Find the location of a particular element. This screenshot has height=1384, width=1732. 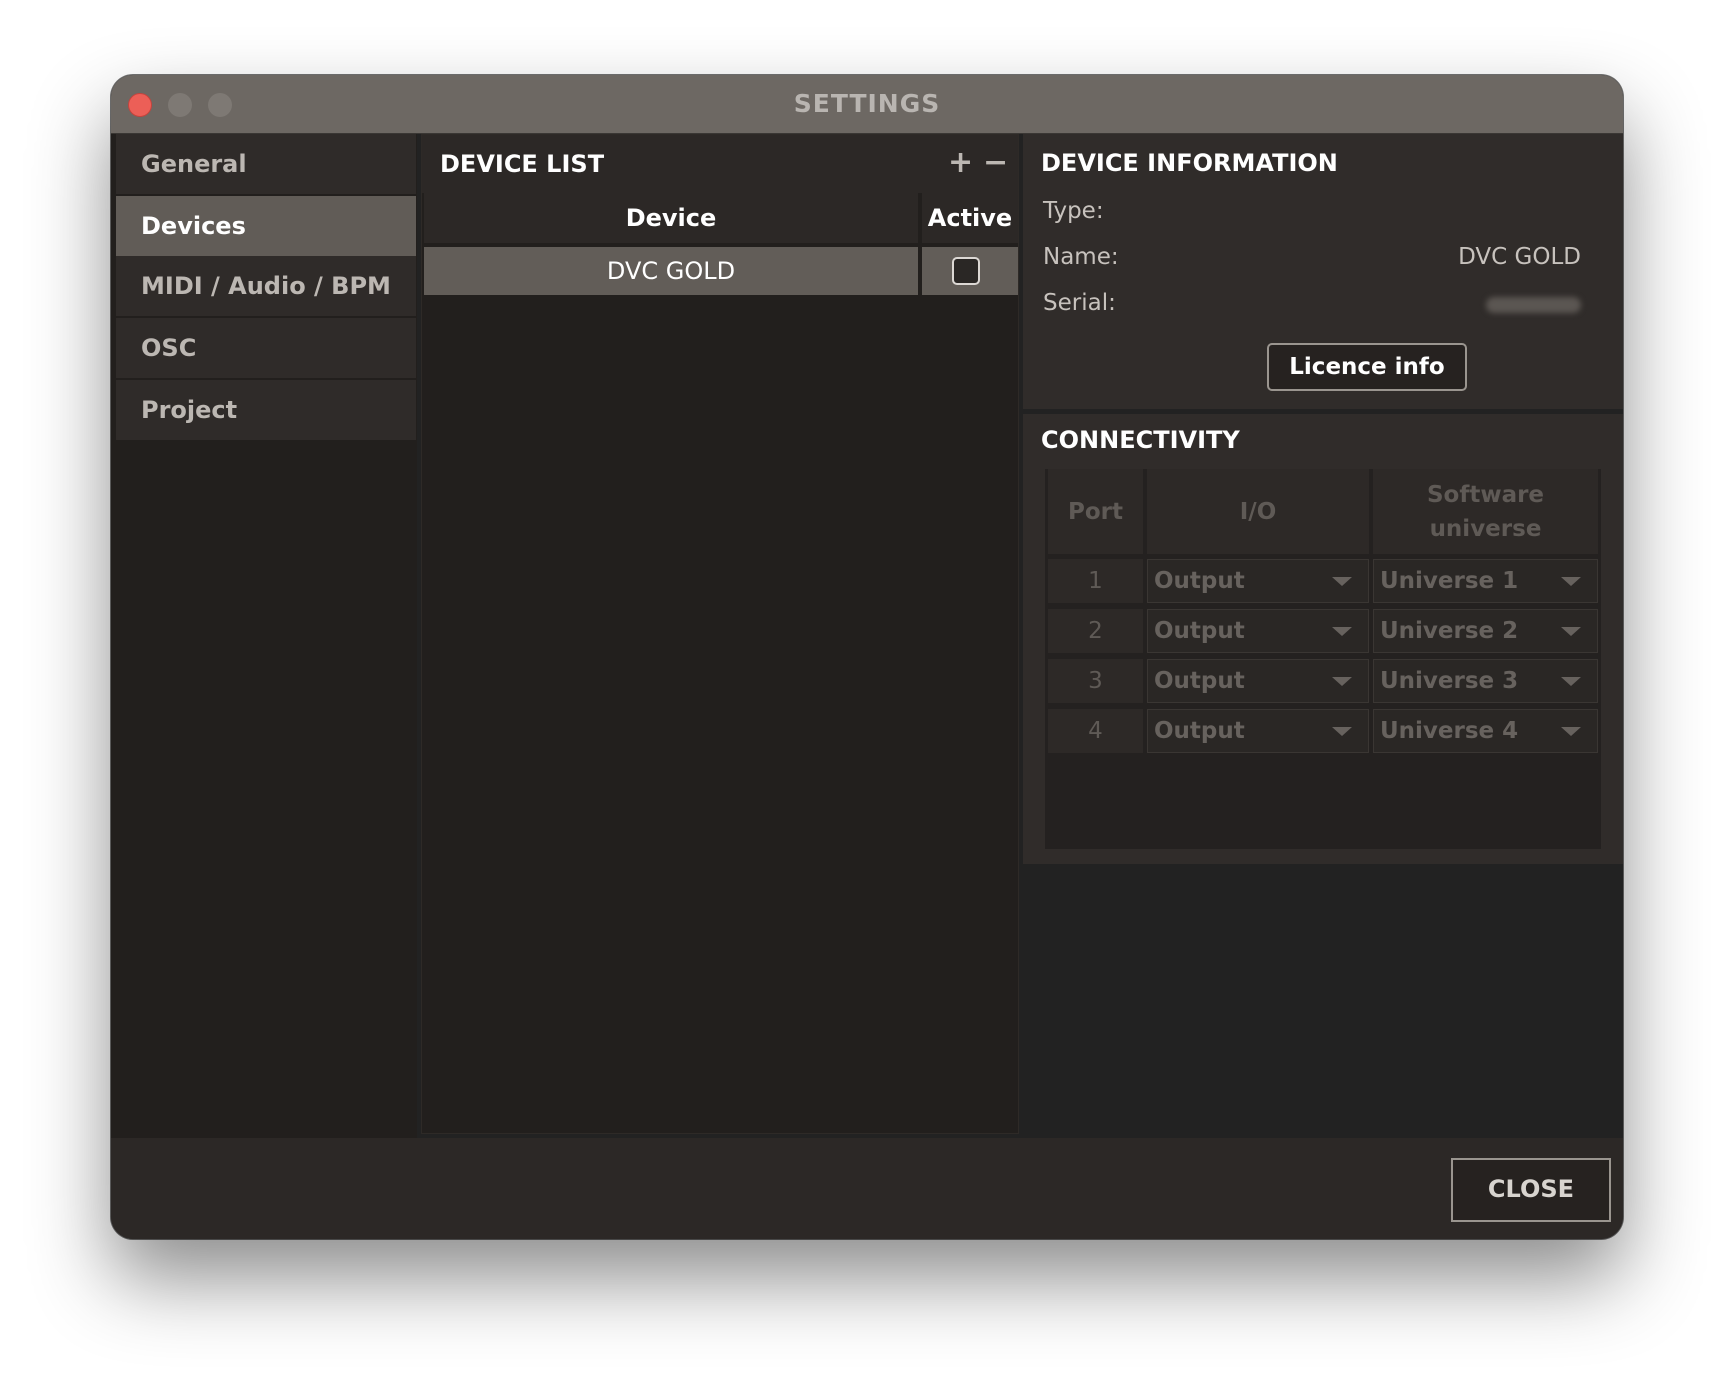

sidebar-item-osc: OSC is located at coordinates (266, 348).